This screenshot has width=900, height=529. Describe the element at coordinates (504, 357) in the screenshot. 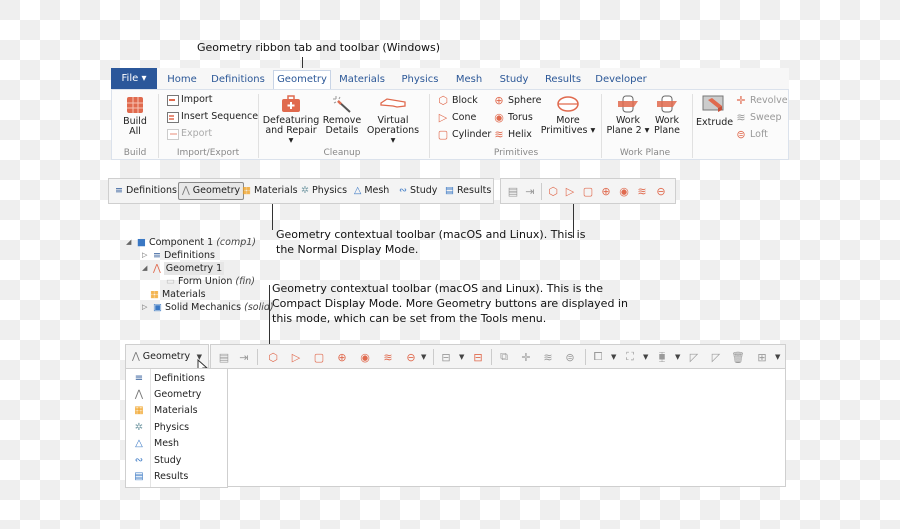

I see `extrude-icon: ⧉` at that location.